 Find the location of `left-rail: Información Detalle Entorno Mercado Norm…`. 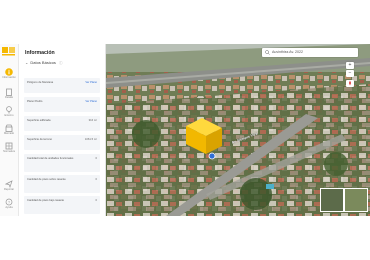

left-rail: Información Detalle Entorno Mercado Norm… is located at coordinates (9, 130).